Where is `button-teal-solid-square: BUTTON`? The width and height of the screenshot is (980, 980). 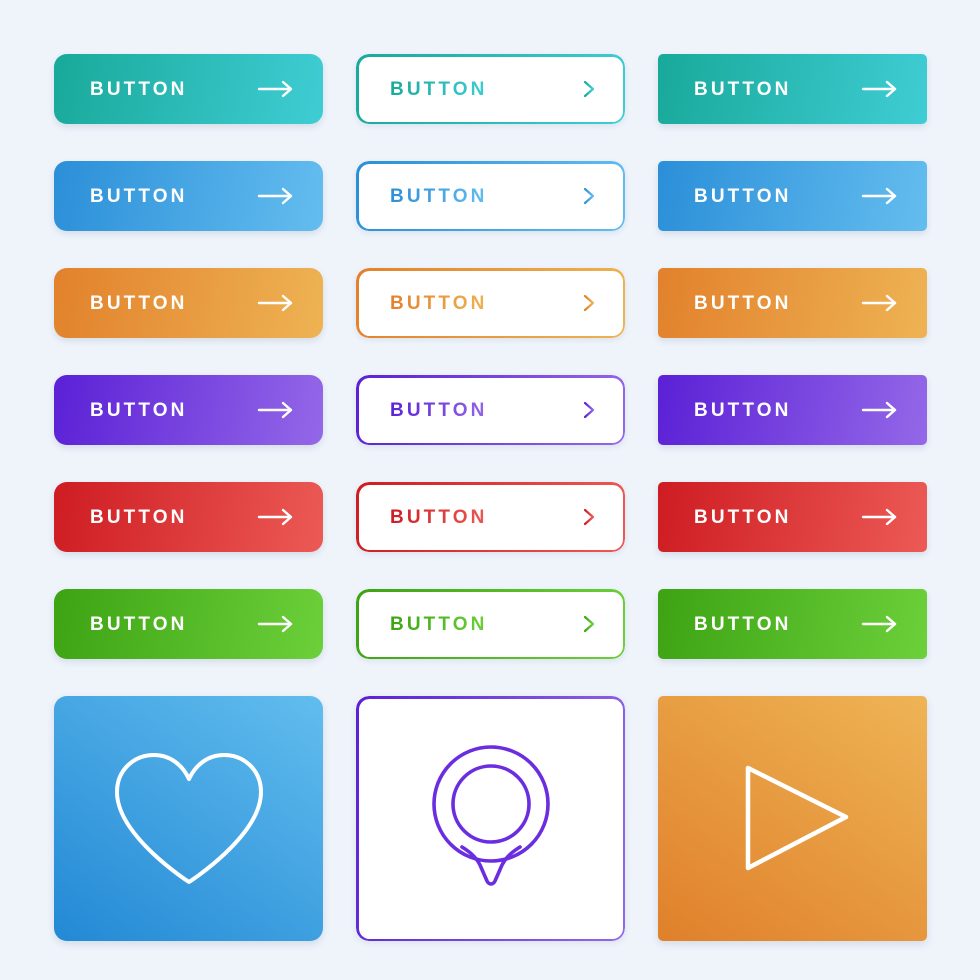
button-teal-solid-square: BUTTON is located at coordinates (792, 89).